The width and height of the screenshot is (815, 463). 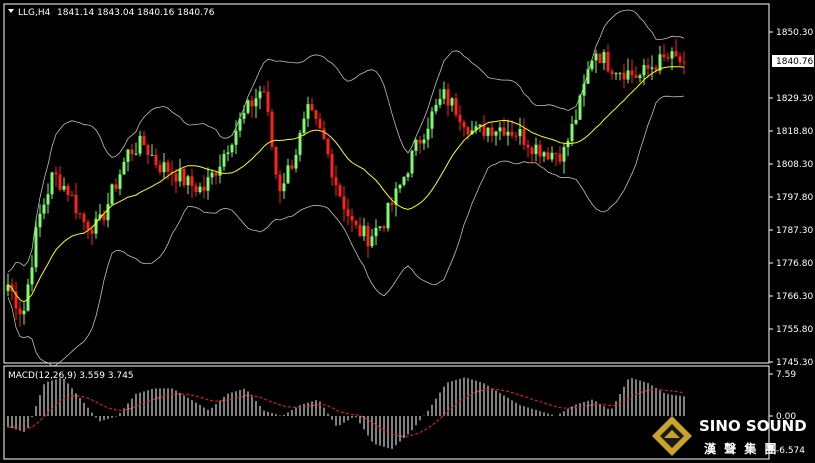 What do you see at coordinates (753, 426) in the screenshot?
I see `brand-name: SINO SOUND` at bounding box center [753, 426].